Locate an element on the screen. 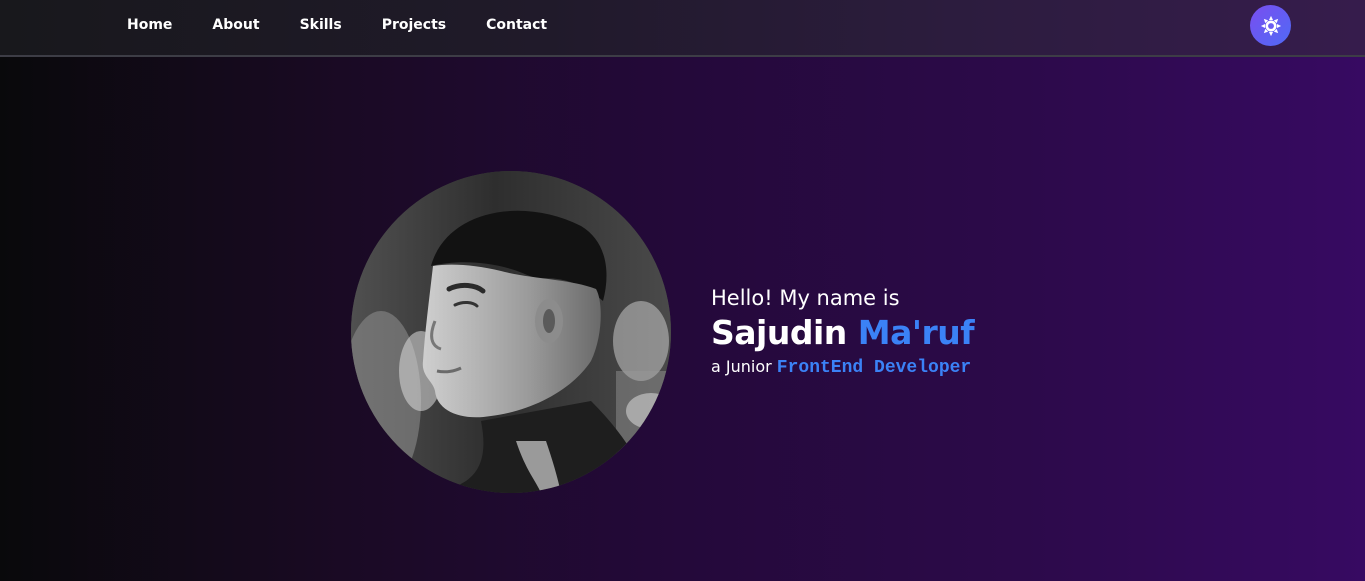 Image resolution: width=1365 pixels, height=581 pixels. nav-links: Home About Skills Projects Contact is located at coordinates (357, 25).